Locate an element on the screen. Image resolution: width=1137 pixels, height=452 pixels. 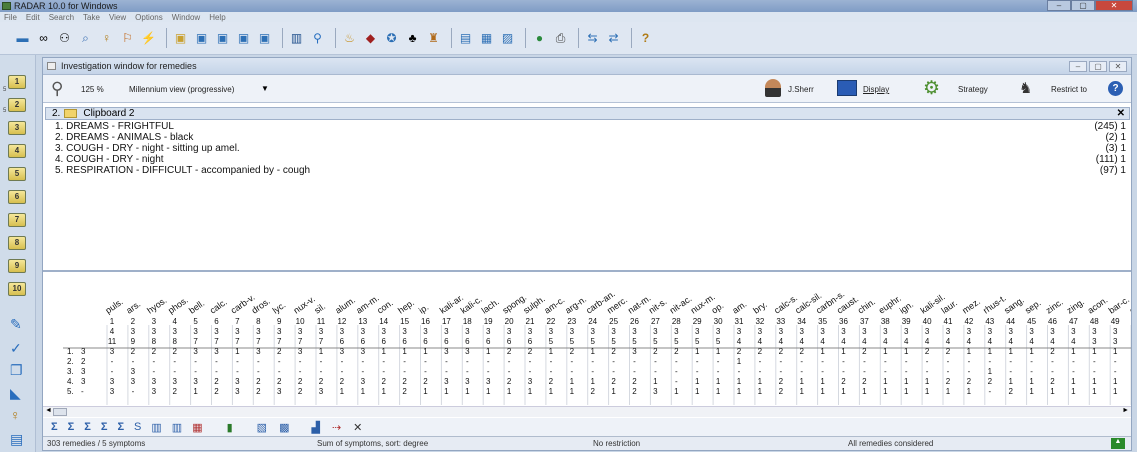
display-button: Display is located at coordinates (876, 89).